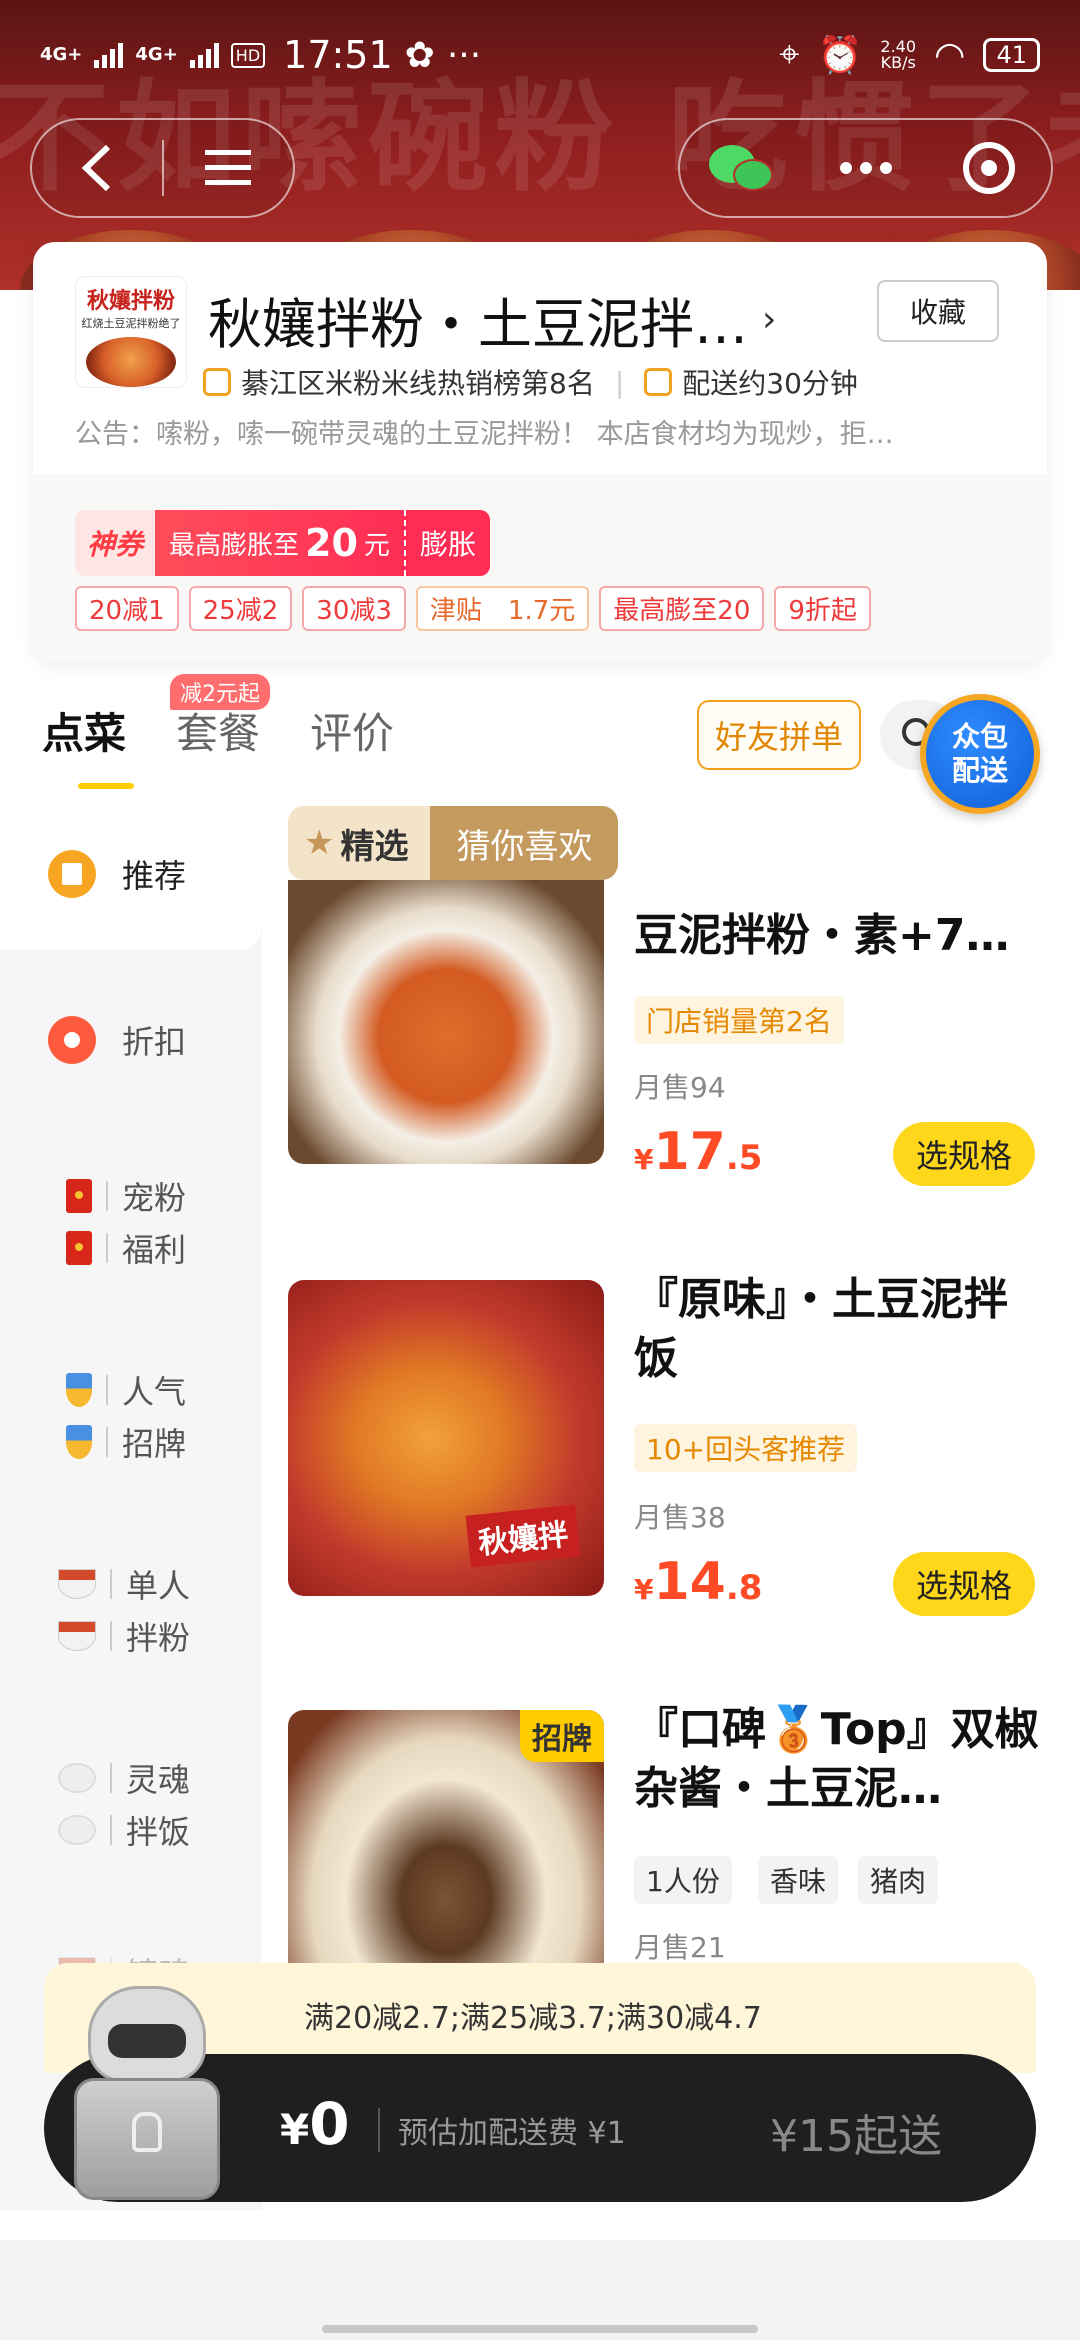  Describe the element at coordinates (680, 1517) in the screenshot. I see `product-sales: 月售38` at that location.